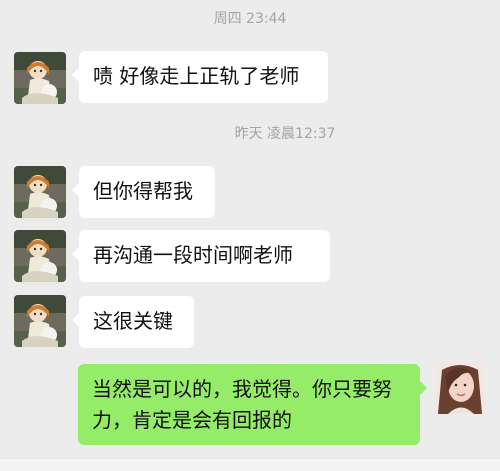 The image size is (500, 471). What do you see at coordinates (250, 19) in the screenshot?
I see `chat-timestamp: 周四 23:44` at bounding box center [250, 19].